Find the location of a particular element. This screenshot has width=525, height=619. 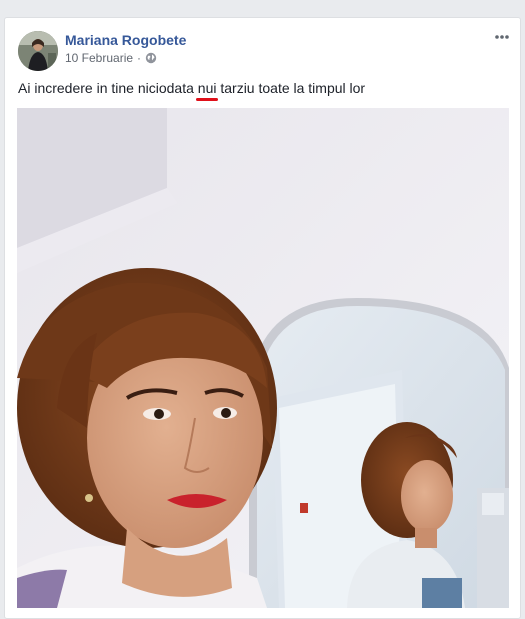

post-text-after: tarziu toate la timpul lor is located at coordinates (291, 88).